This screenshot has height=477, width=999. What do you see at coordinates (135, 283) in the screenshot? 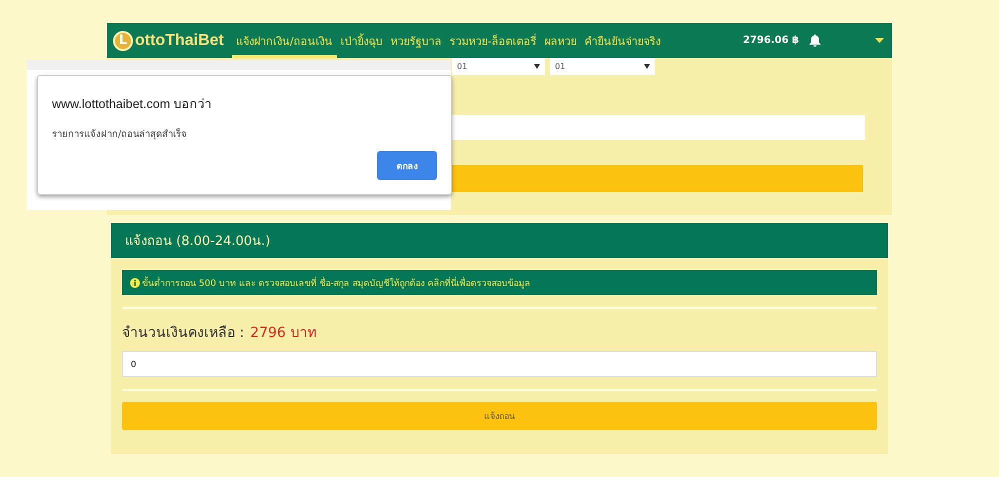
I see `info-icon` at bounding box center [135, 283].